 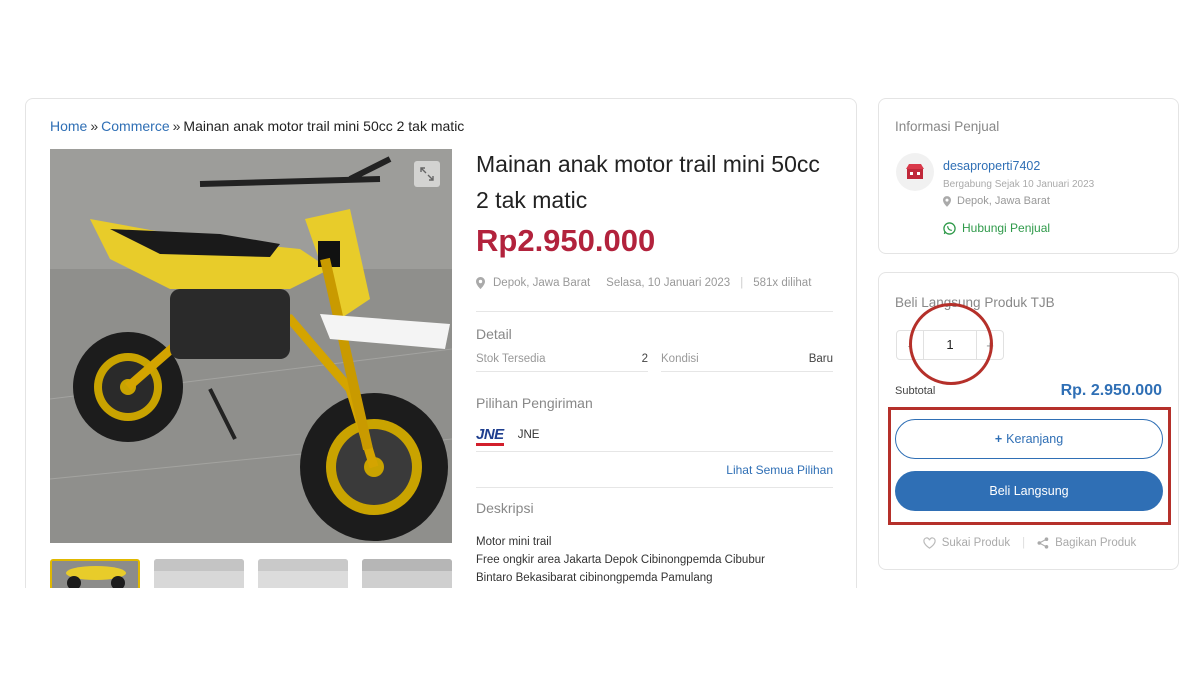 What do you see at coordinates (915, 391) in the screenshot?
I see `subtotal-label: Subtotal` at bounding box center [915, 391].